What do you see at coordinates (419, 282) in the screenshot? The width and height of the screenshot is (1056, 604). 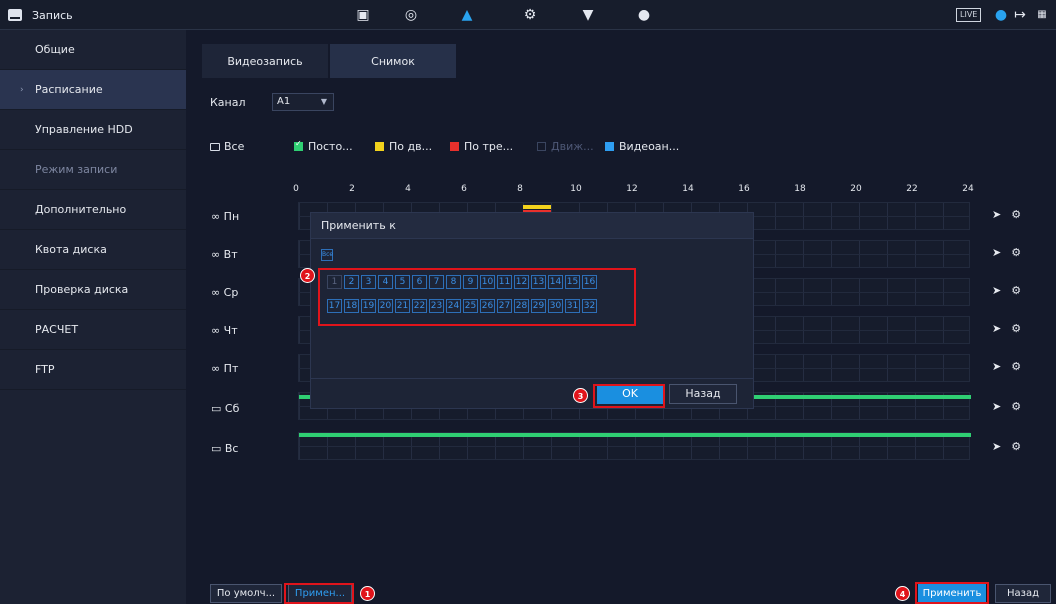 I see `channel-checkbox: 6` at bounding box center [419, 282].